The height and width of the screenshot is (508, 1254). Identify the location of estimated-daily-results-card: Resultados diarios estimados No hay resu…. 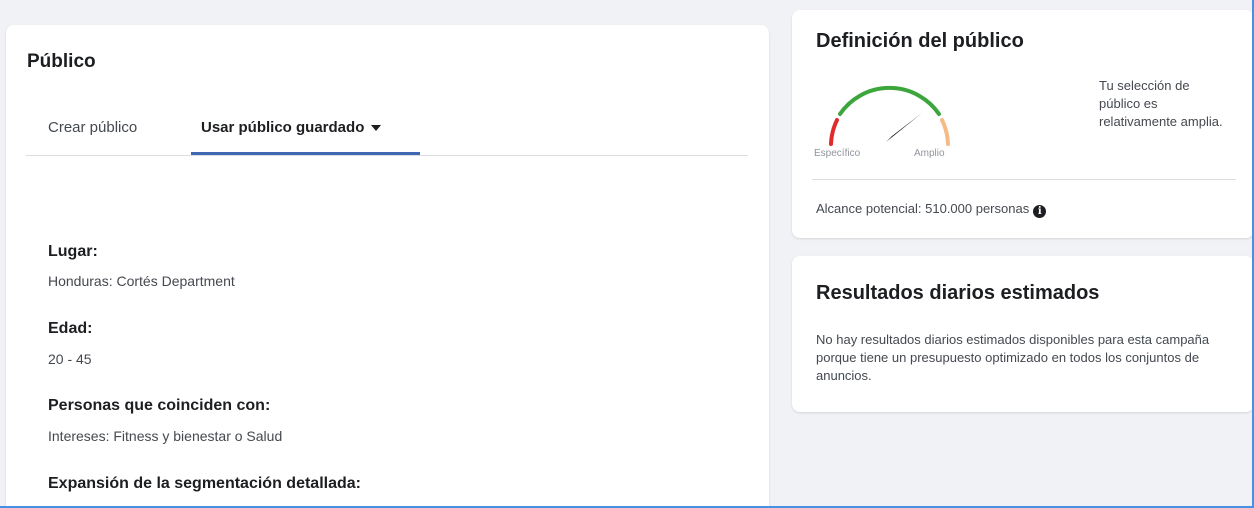
(1023, 334).